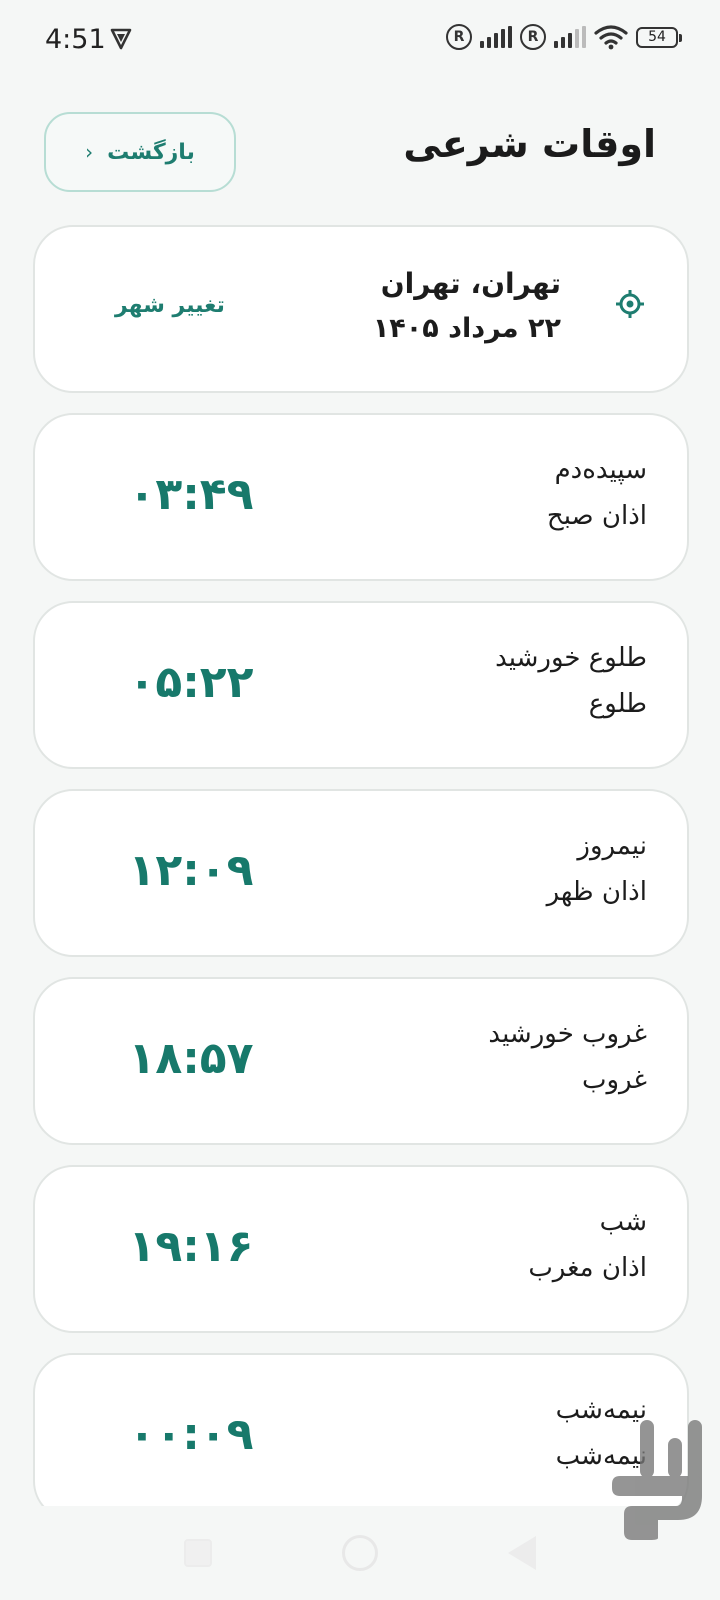 The width and height of the screenshot is (720, 1600). I want to click on page-title: اوقات شرعی, so click(529, 144).